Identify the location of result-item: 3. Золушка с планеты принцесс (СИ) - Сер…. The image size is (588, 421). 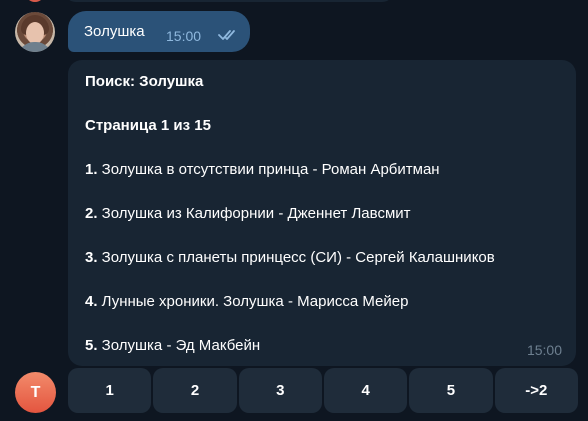
(290, 257).